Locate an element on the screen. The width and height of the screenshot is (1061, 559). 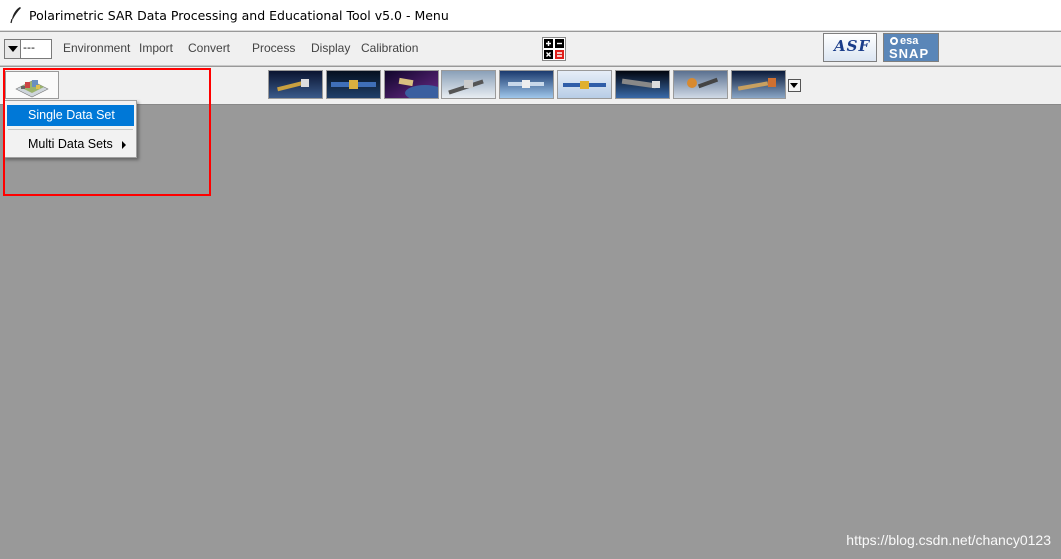
data-set-button is located at coordinates (32, 85).